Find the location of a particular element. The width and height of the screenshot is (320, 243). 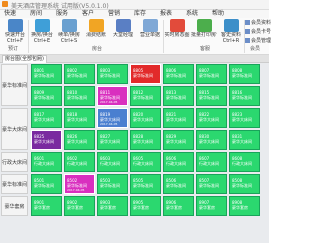

room-tile: 8605 行政大床间 is located at coordinates (145, 162).